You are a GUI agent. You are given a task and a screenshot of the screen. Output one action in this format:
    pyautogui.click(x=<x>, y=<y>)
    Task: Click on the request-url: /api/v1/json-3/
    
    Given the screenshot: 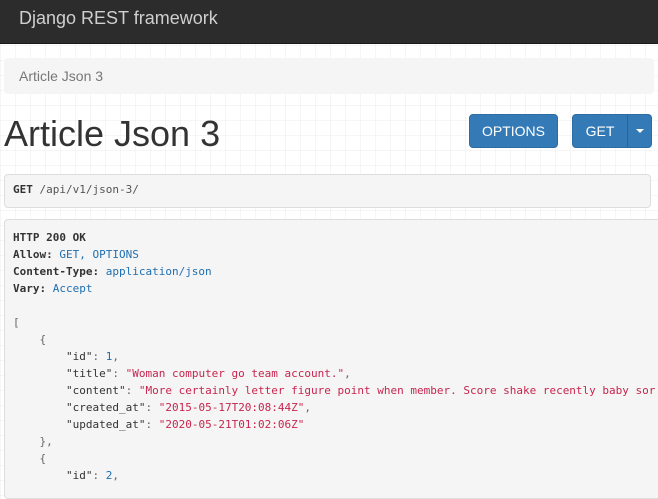 What is the action you would take?
    pyautogui.click(x=89, y=189)
    